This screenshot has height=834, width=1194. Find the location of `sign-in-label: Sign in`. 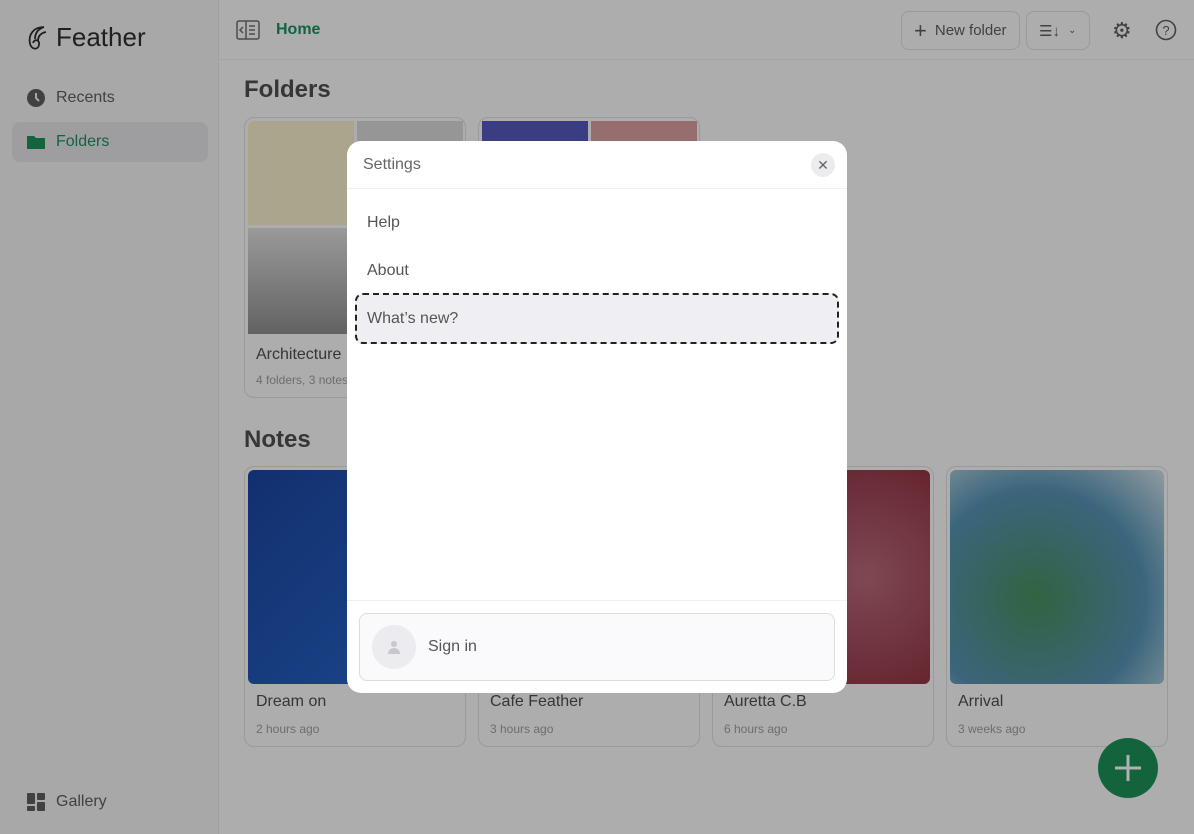

sign-in-label: Sign in is located at coordinates (452, 646).